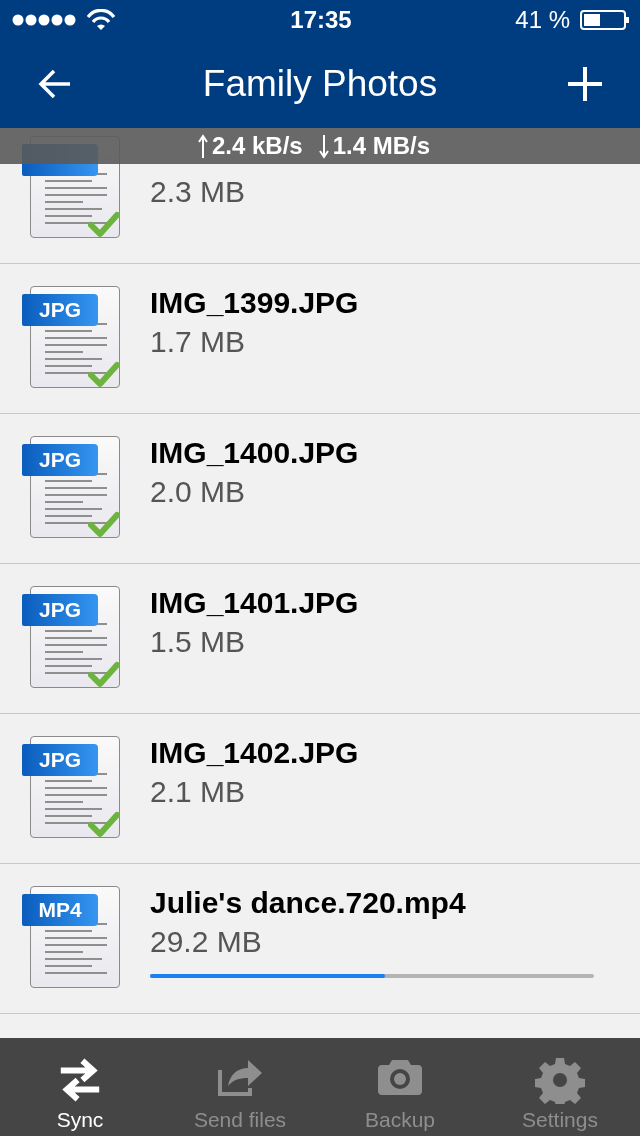  Describe the element at coordinates (320, 939) in the screenshot. I see `file-row: MP4 Julie's dance.720.mp4 29.2 MB` at that location.